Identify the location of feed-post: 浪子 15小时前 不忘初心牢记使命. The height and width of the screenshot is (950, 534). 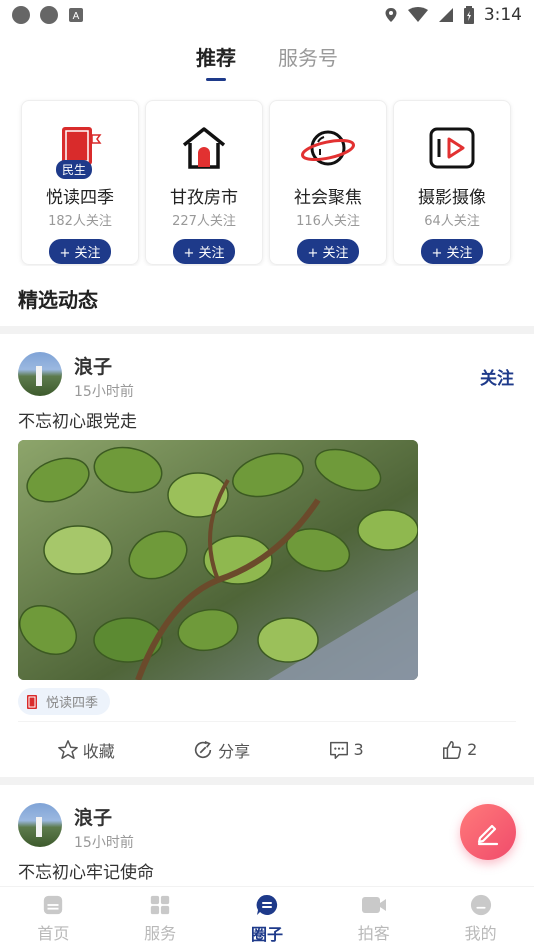
(267, 834).